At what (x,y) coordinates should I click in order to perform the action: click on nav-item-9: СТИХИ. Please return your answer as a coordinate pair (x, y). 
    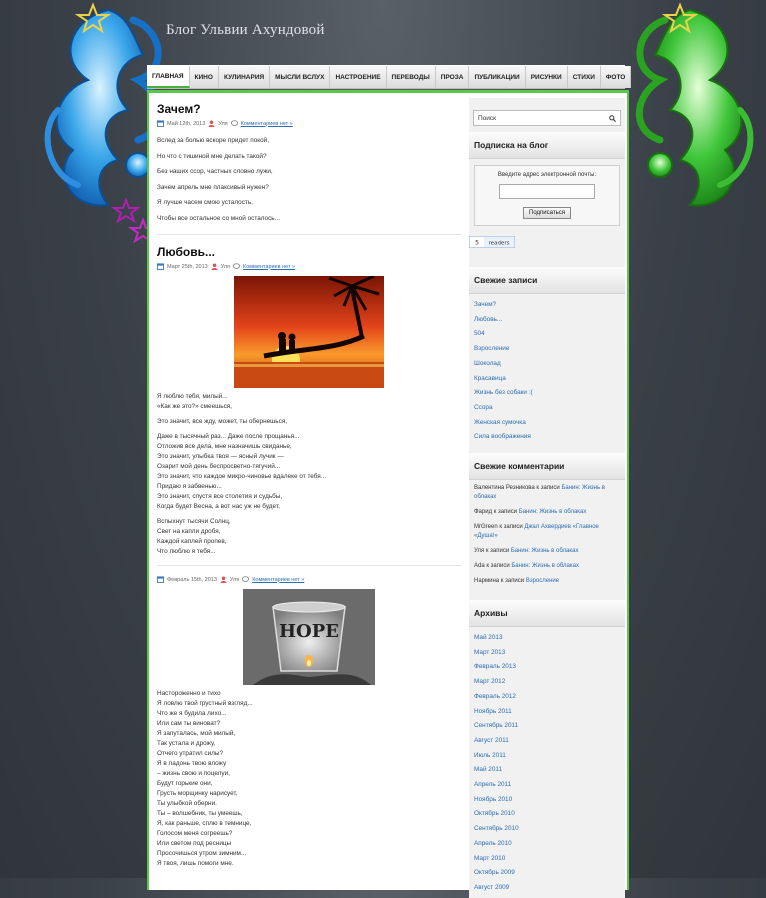
    Looking at the image, I should click on (584, 77).